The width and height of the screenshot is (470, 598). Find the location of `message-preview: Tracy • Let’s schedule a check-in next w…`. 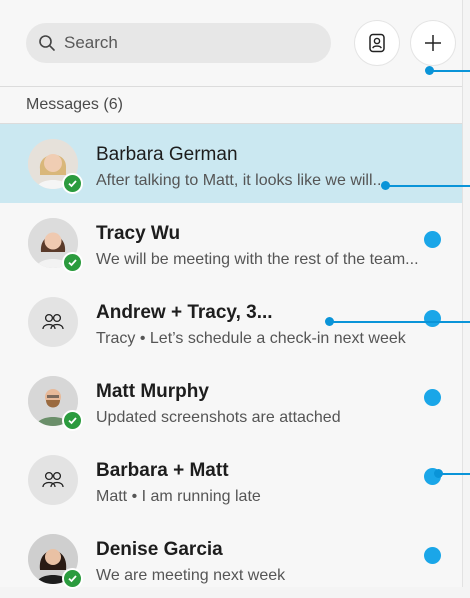

message-preview: Tracy • Let’s schedule a check-in next w… is located at coordinates (251, 338).